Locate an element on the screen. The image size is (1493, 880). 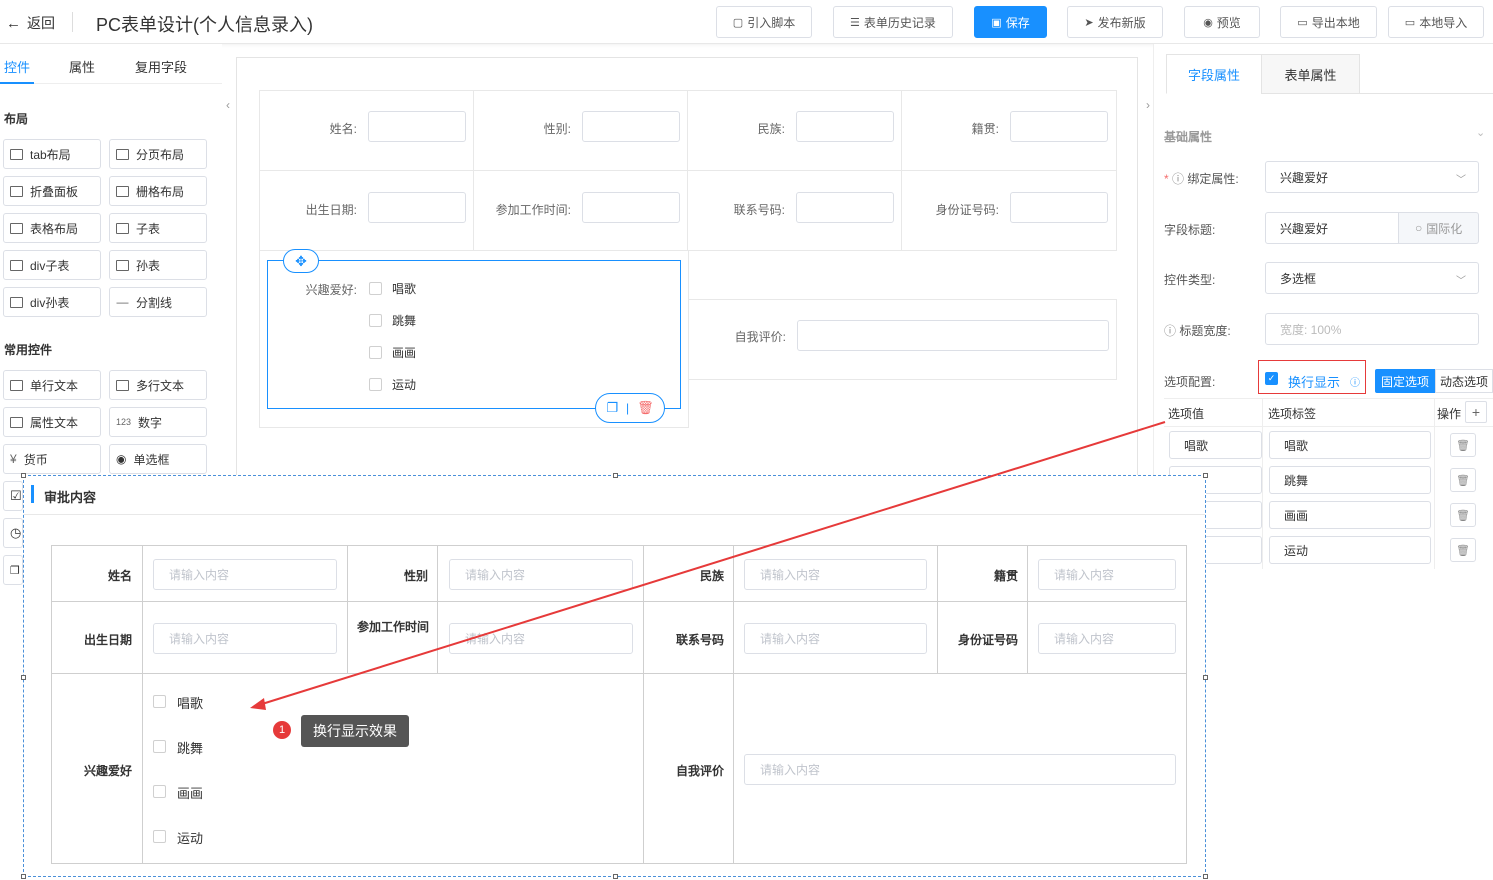
preview-work-start-input: 请输入内容 is located at coordinates (541, 638).